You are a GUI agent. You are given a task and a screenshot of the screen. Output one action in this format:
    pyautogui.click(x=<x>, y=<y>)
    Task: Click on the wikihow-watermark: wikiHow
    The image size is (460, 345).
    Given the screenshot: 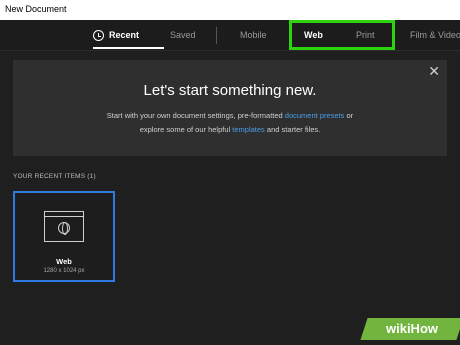 What is the action you would take?
    pyautogui.click(x=410, y=329)
    